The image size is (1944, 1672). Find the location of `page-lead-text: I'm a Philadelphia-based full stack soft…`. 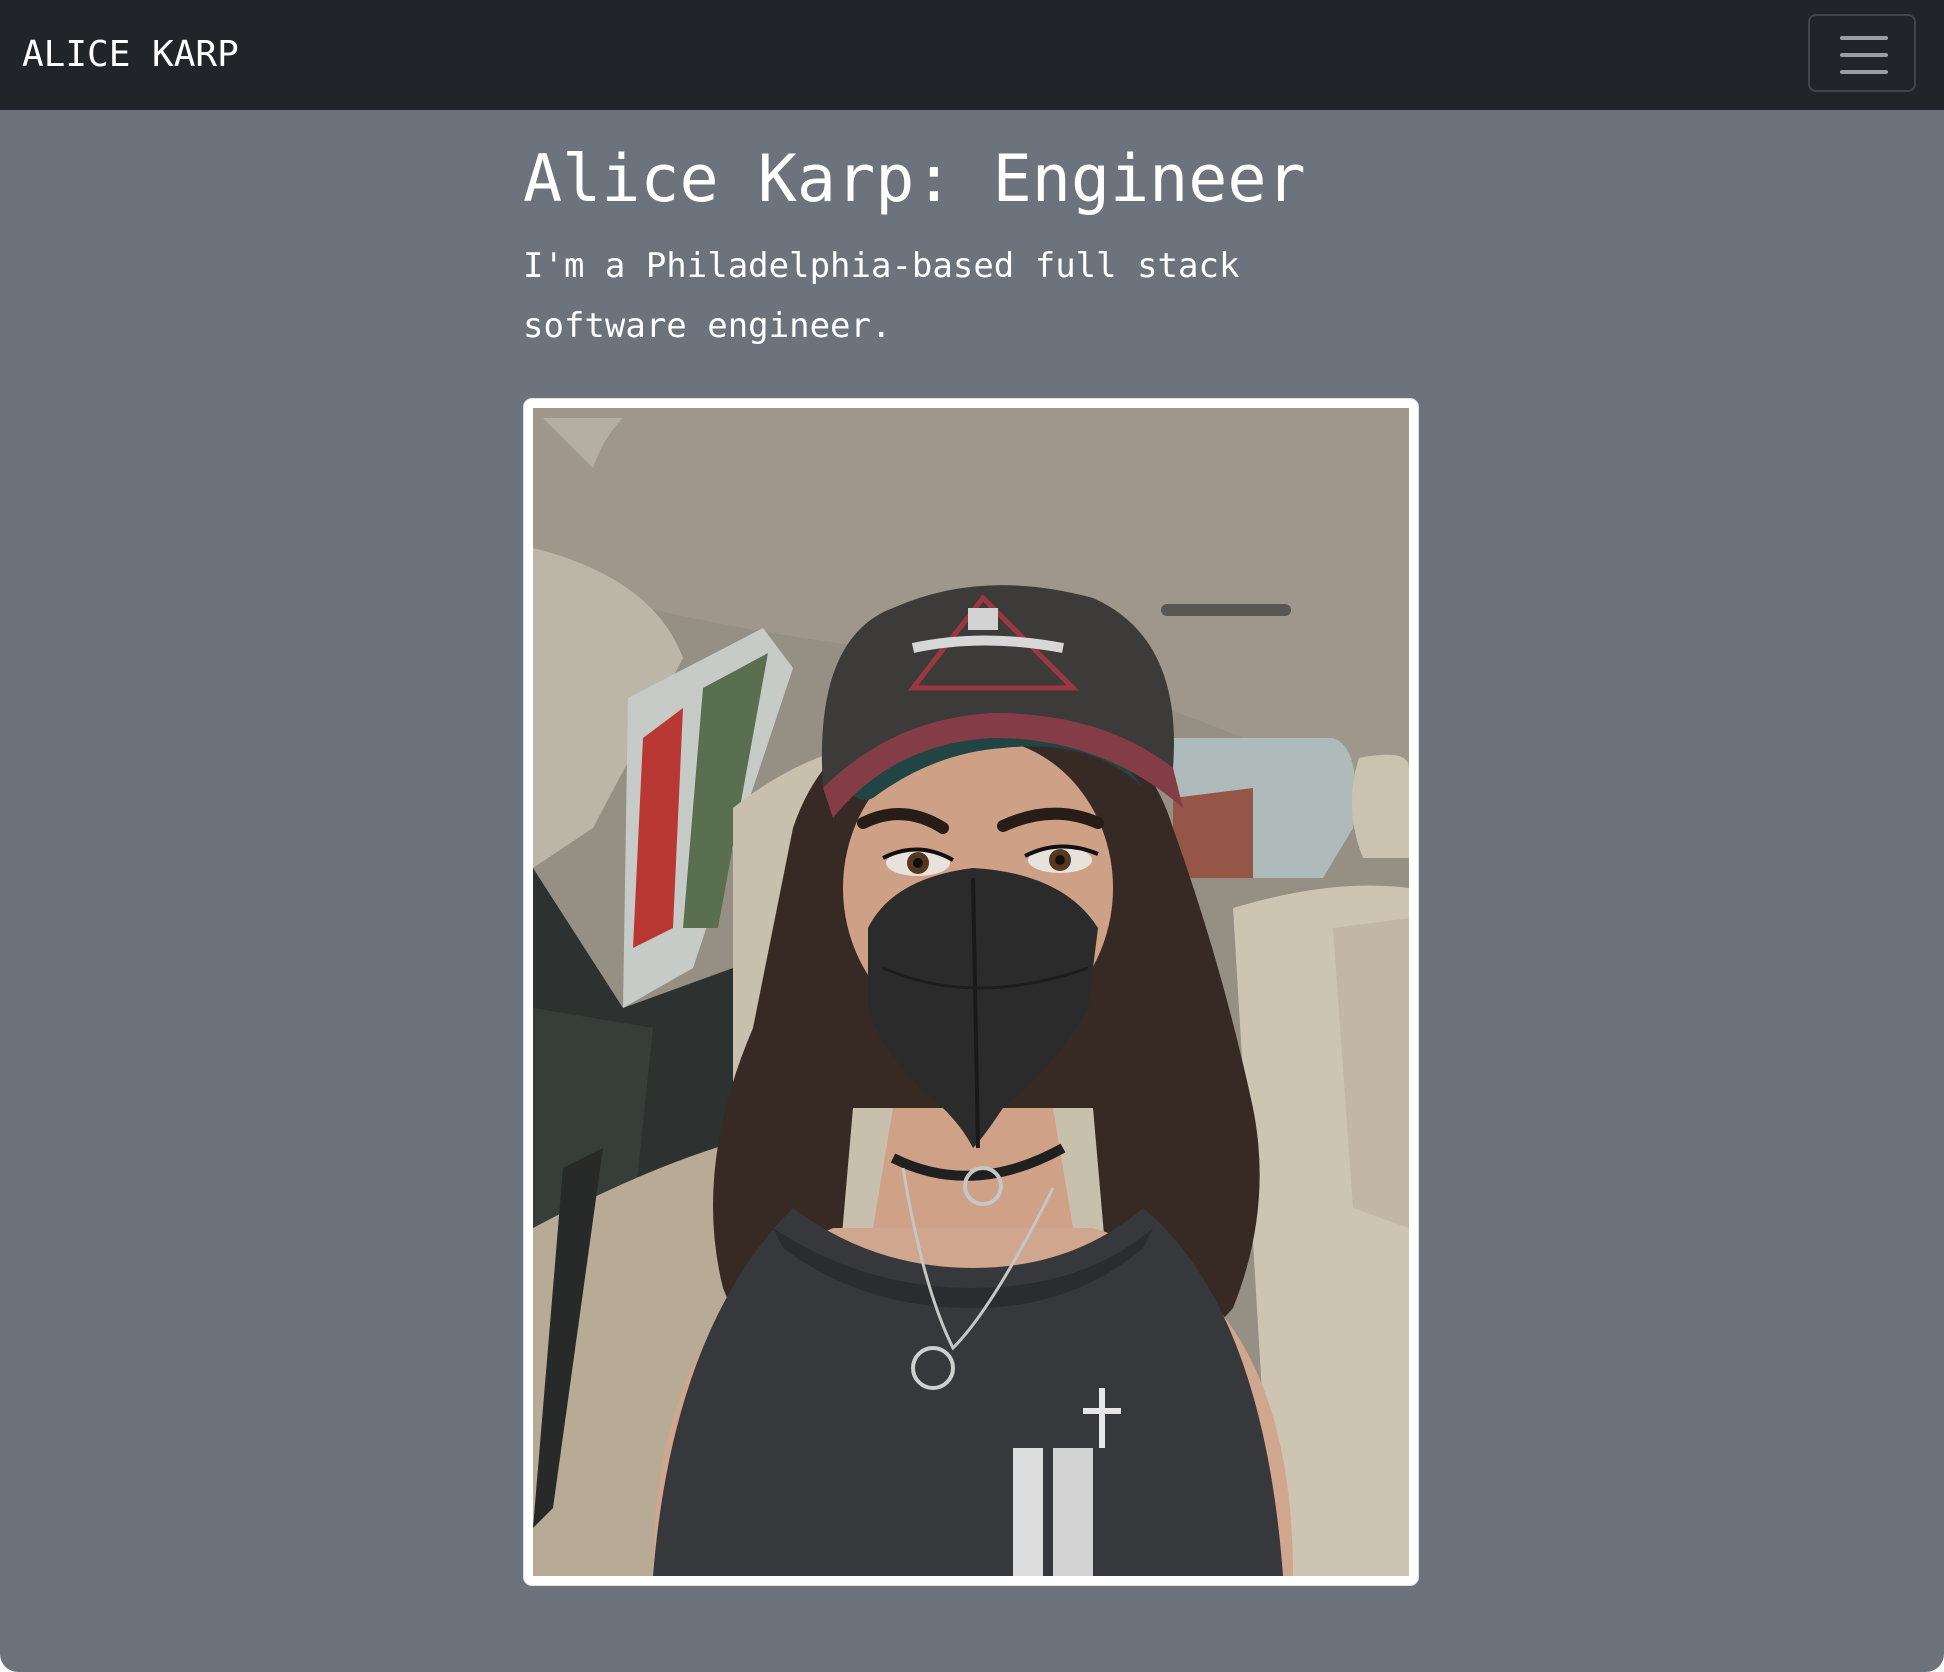

page-lead-text: I'm a Philadelphia-based full stack soft… is located at coordinates (881, 296).